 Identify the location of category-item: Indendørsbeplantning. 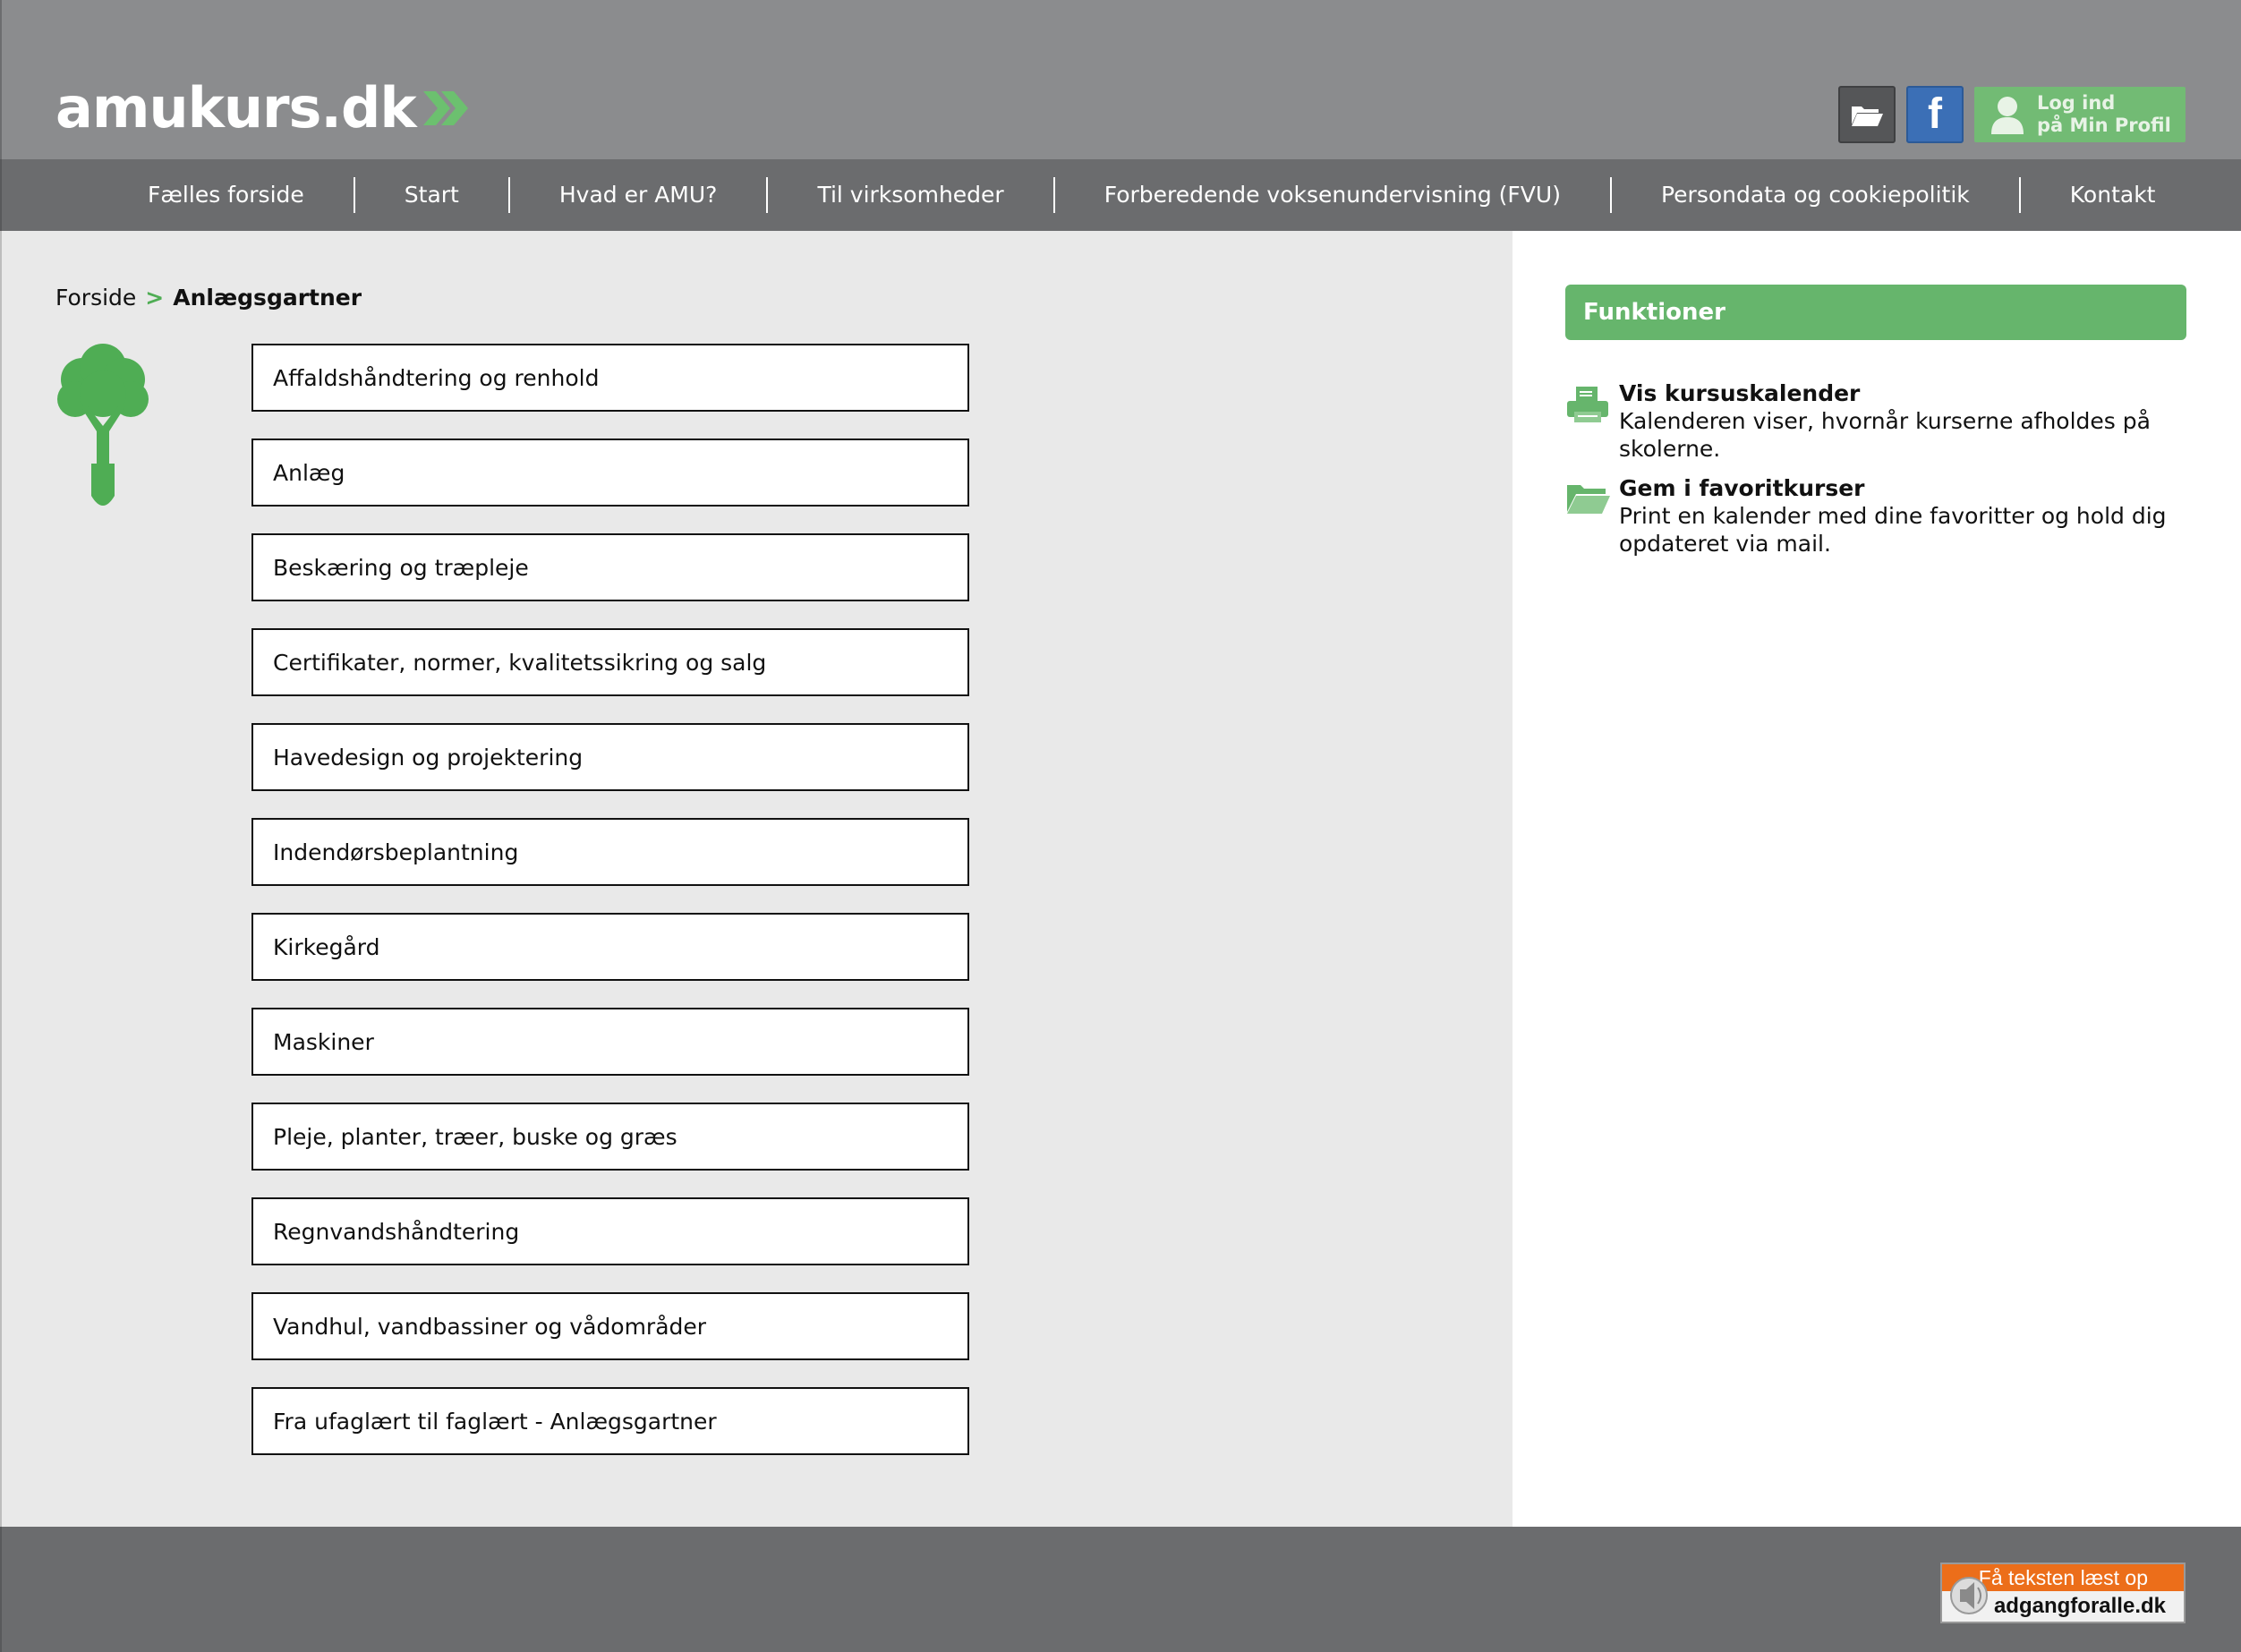
(610, 852).